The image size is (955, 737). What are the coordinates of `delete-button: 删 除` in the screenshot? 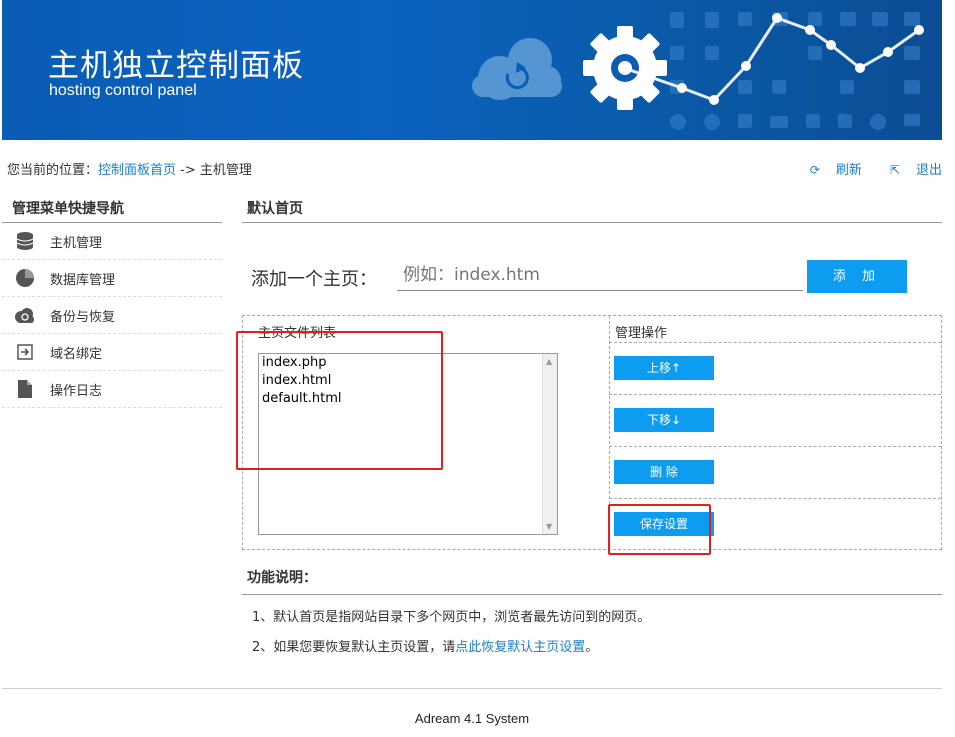 It's located at (664, 472).